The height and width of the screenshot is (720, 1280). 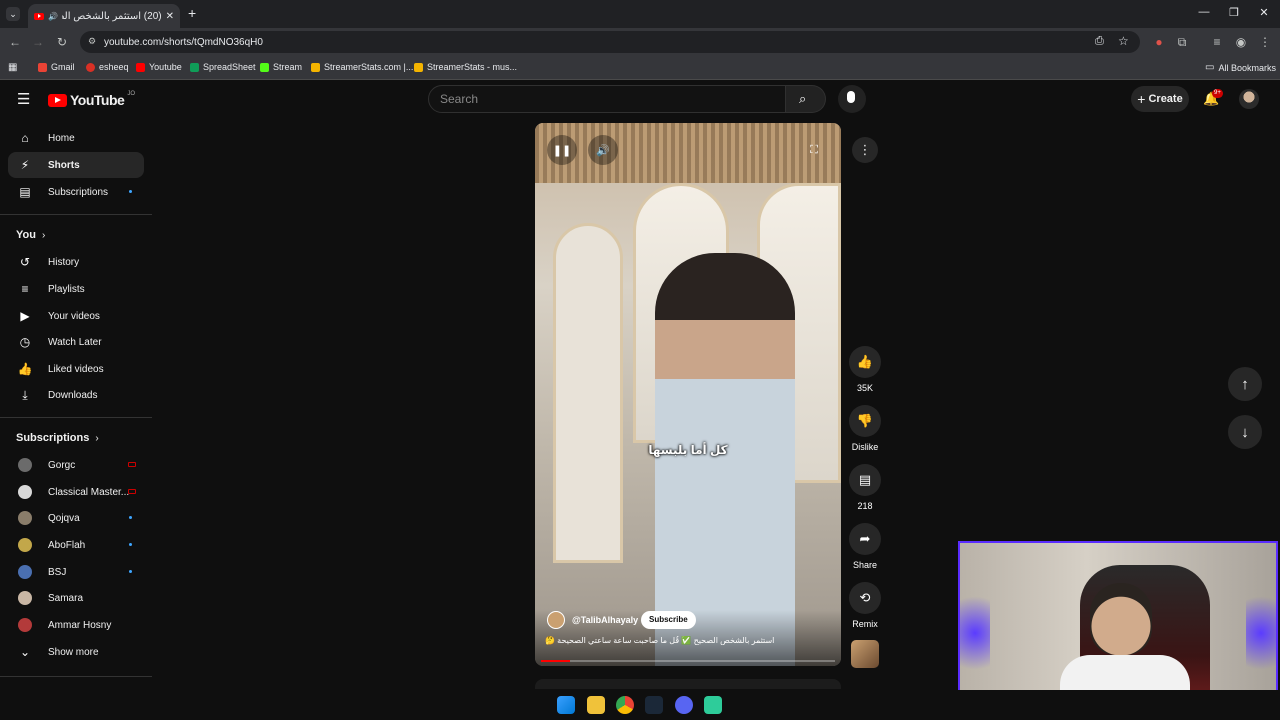 I want to click on pause-icon: ❚❚, so click(x=562, y=150).